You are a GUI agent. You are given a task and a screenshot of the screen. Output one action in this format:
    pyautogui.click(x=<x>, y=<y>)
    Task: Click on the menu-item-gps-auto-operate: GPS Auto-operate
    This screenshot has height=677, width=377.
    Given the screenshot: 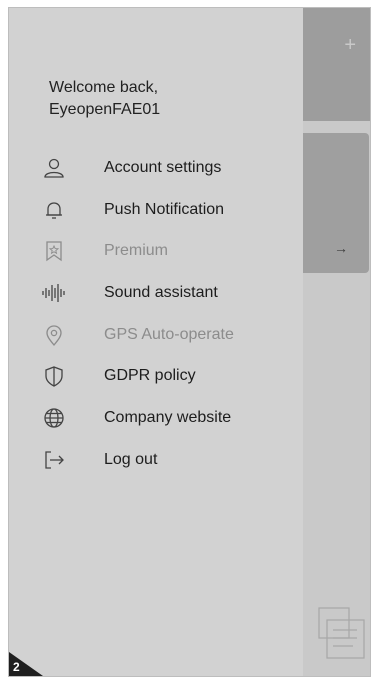 What is the action you would take?
    pyautogui.click(x=156, y=335)
    